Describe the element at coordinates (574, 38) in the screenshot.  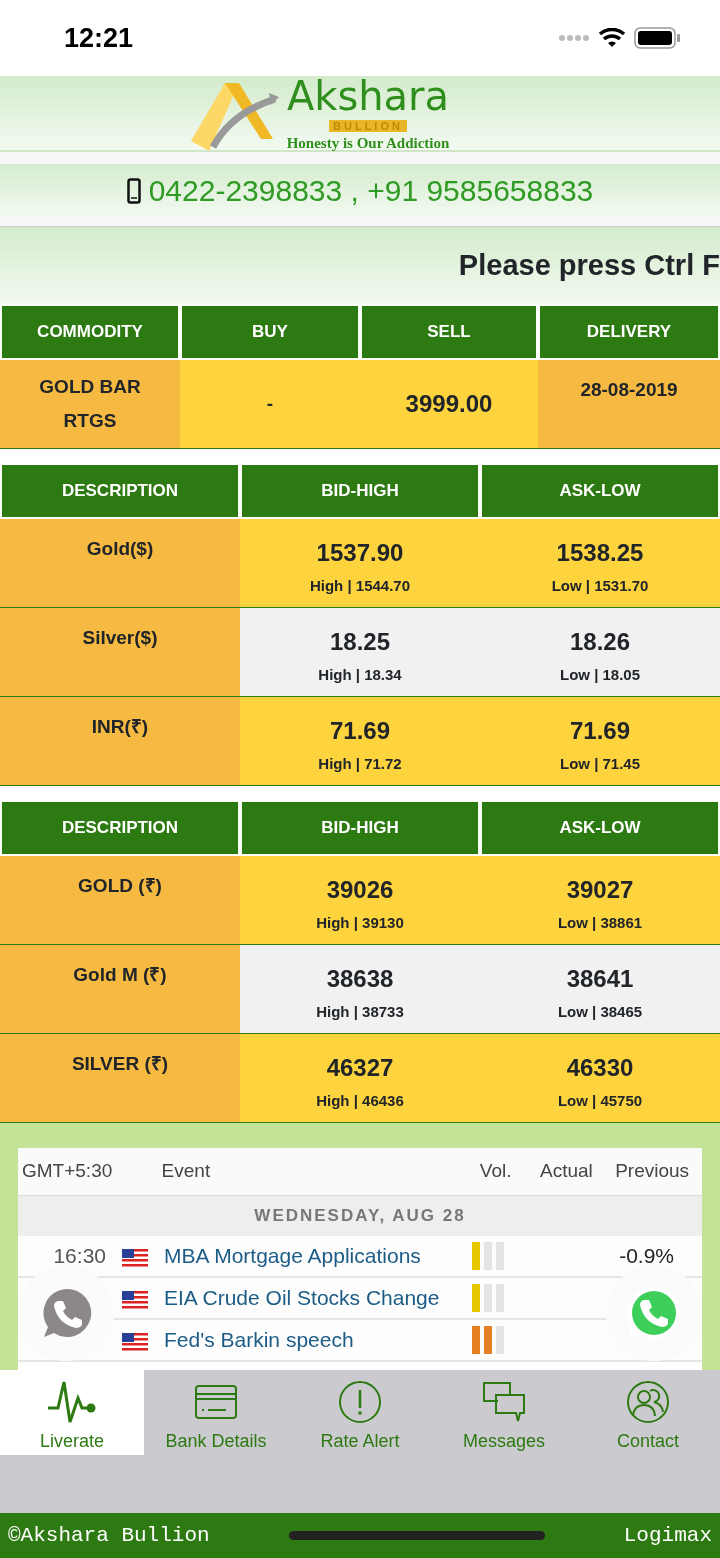
I see `signal-icon` at that location.